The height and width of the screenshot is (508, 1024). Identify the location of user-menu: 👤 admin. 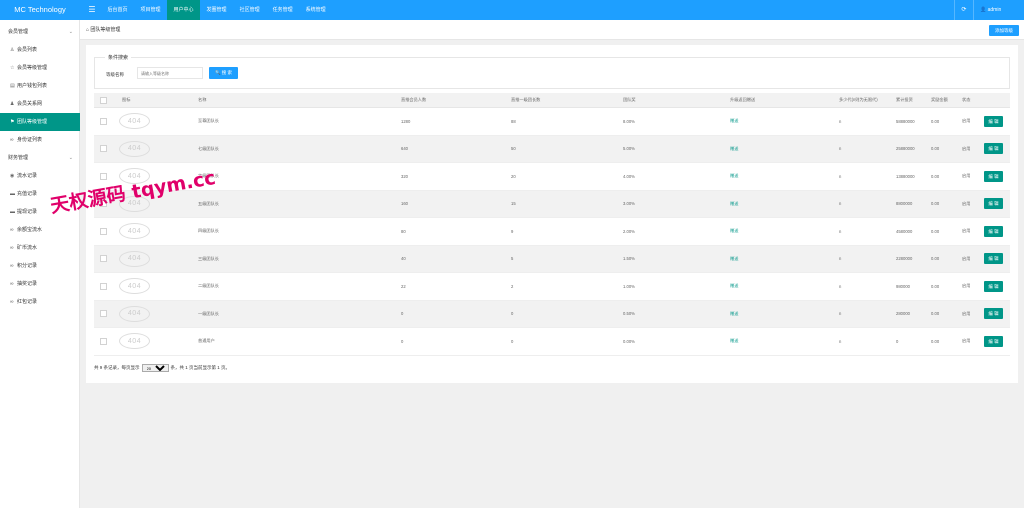
(990, 10).